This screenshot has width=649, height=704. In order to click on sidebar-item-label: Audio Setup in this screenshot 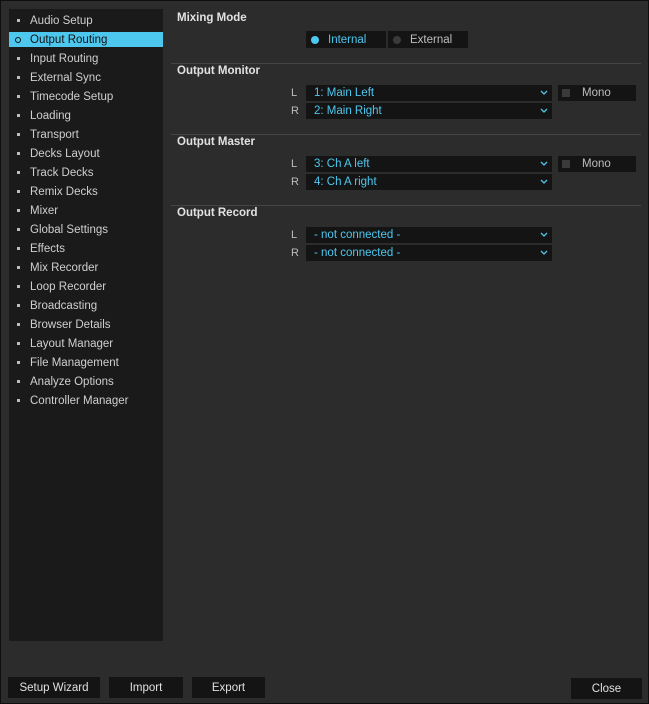, I will do `click(61, 20)`.